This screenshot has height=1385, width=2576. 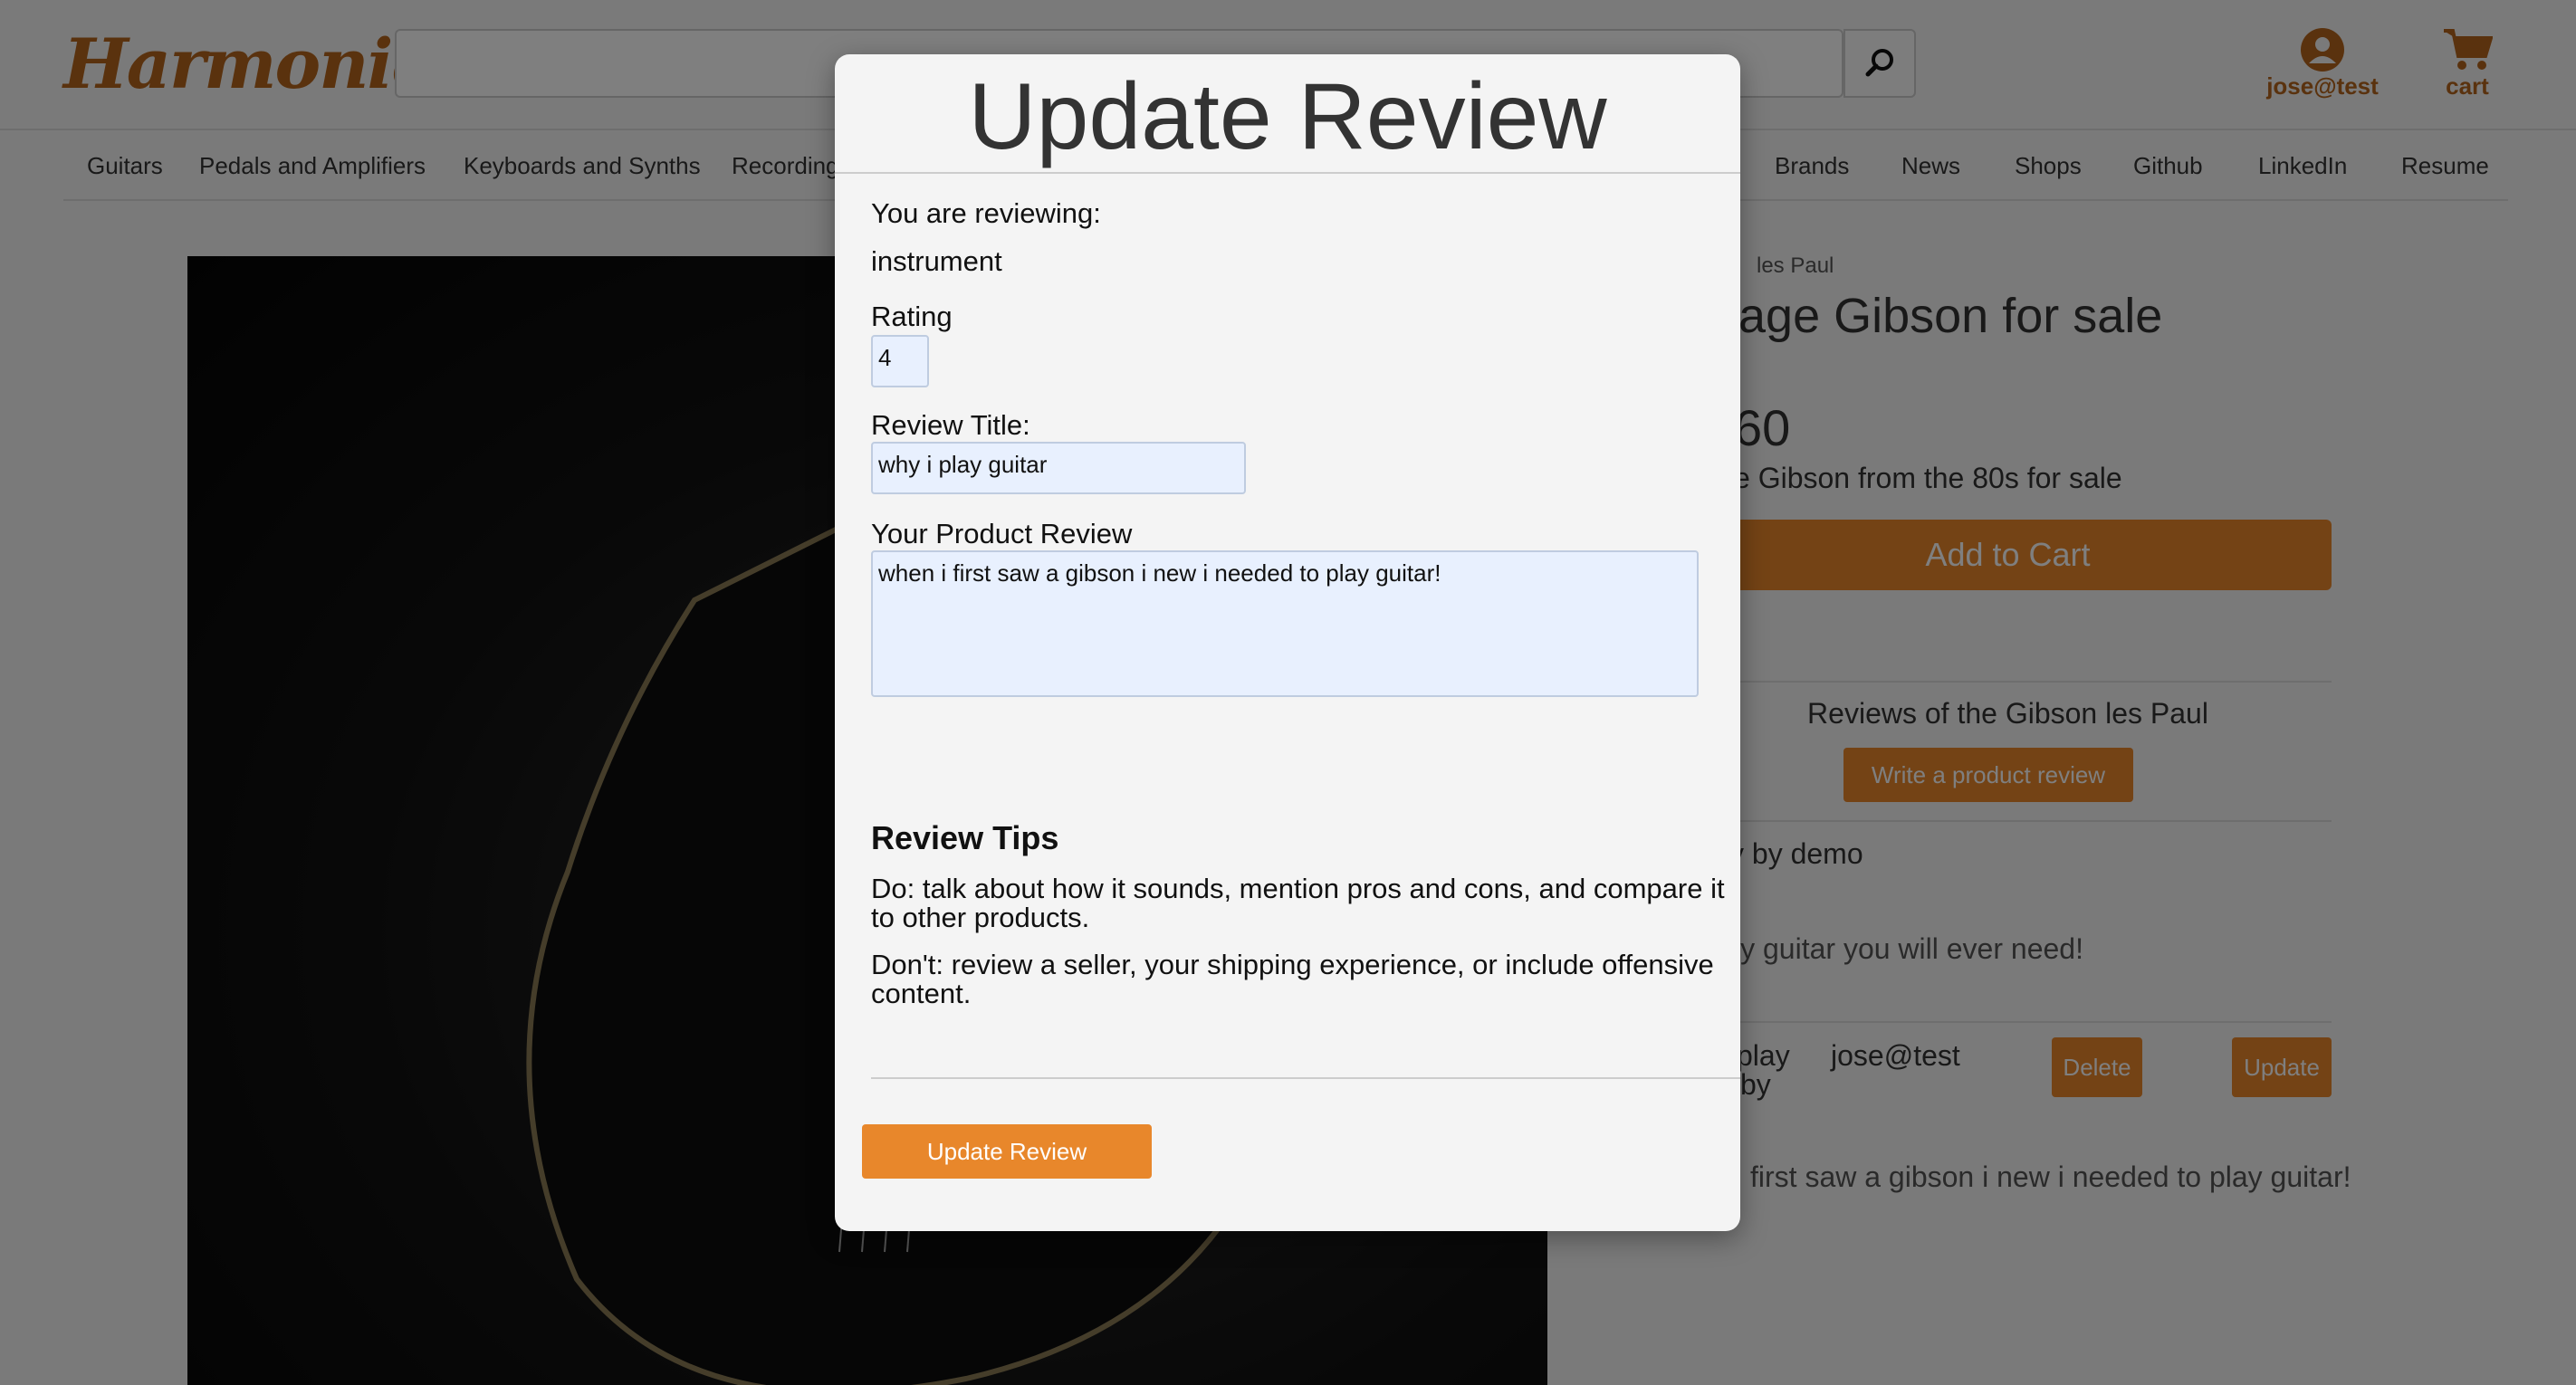 I want to click on product-review-label: Your Product Review, so click(x=1002, y=533).